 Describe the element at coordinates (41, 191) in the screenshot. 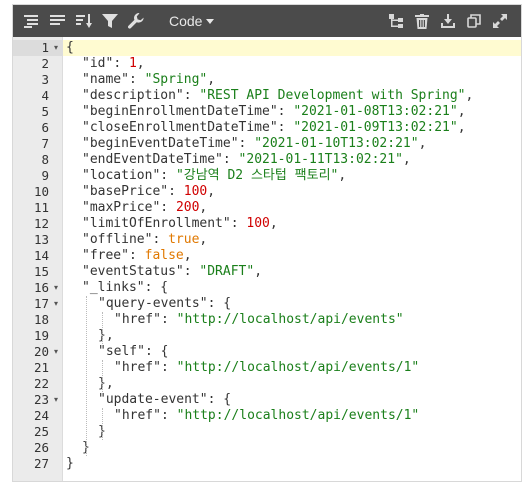

I see `line-number: 10` at that location.